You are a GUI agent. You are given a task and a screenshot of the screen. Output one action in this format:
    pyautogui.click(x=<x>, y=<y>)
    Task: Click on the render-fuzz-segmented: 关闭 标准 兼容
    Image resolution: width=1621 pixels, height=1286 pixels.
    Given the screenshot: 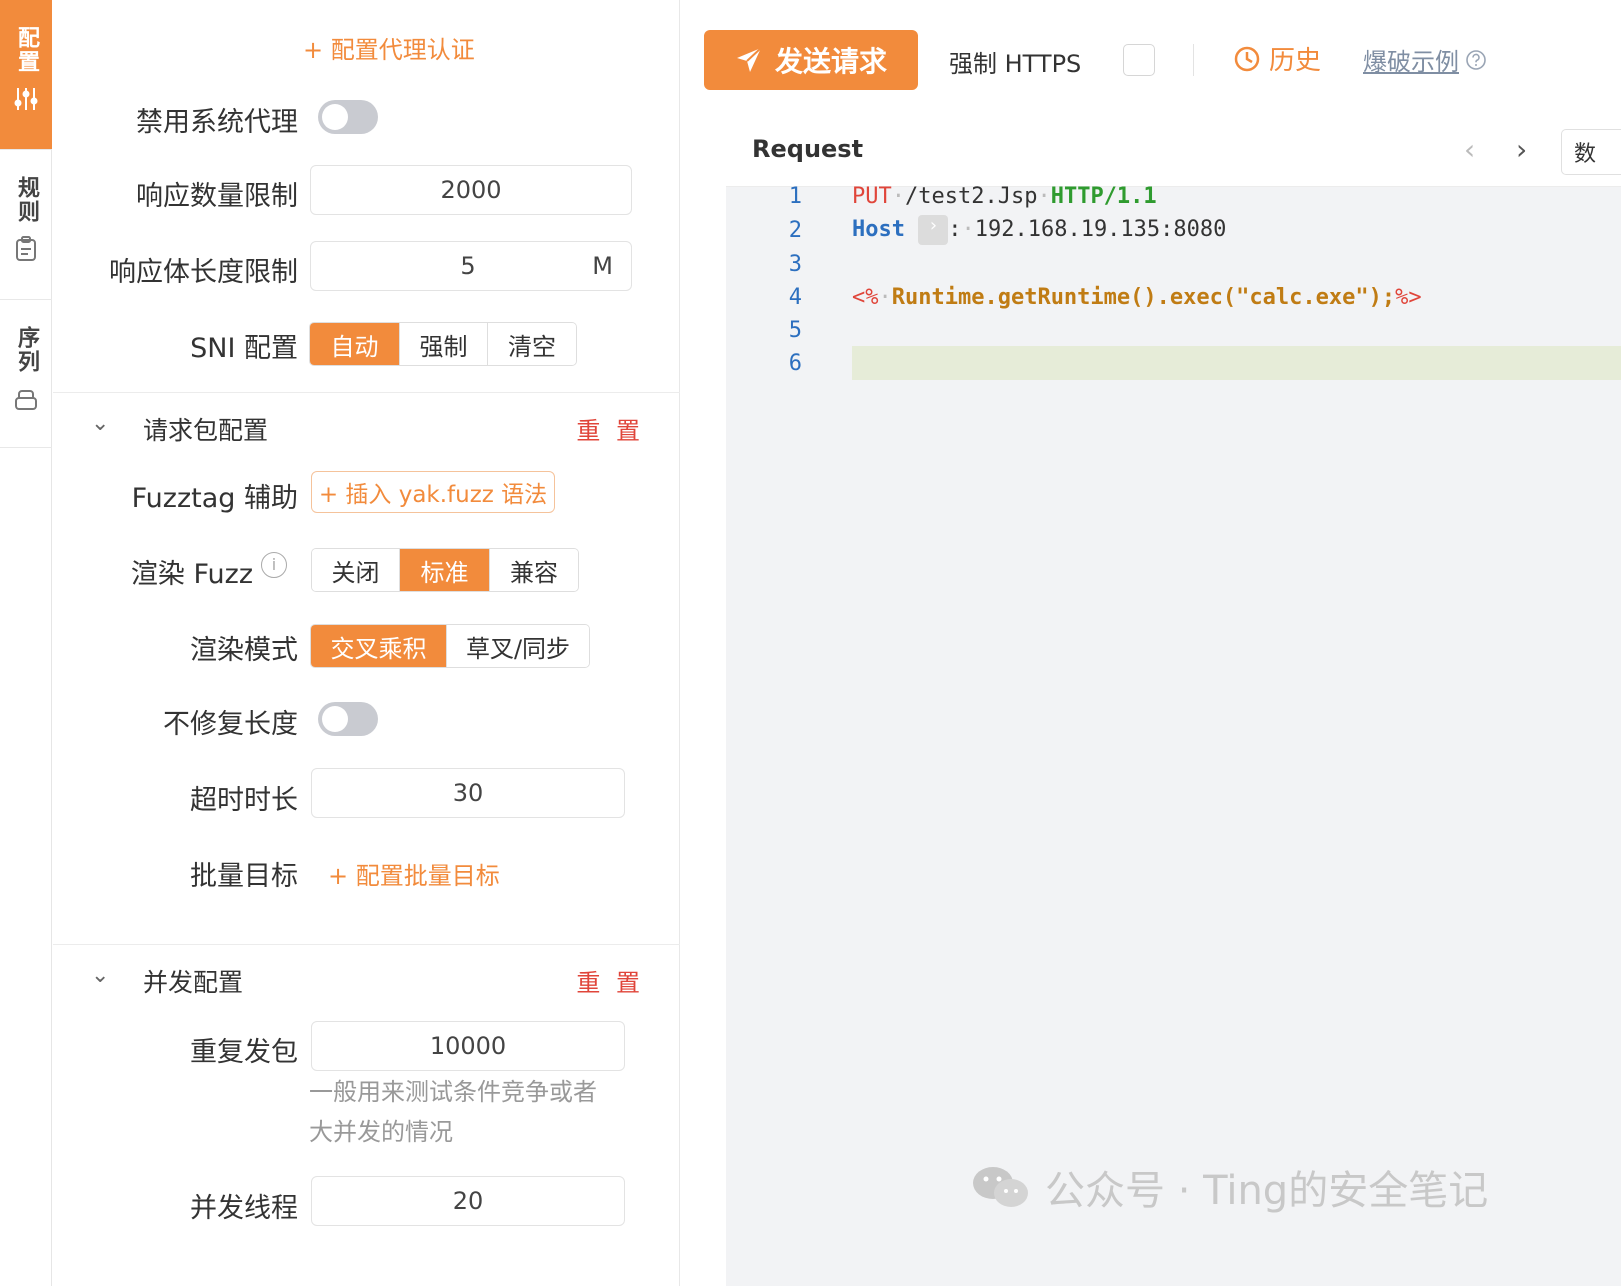 What is the action you would take?
    pyautogui.click(x=445, y=570)
    